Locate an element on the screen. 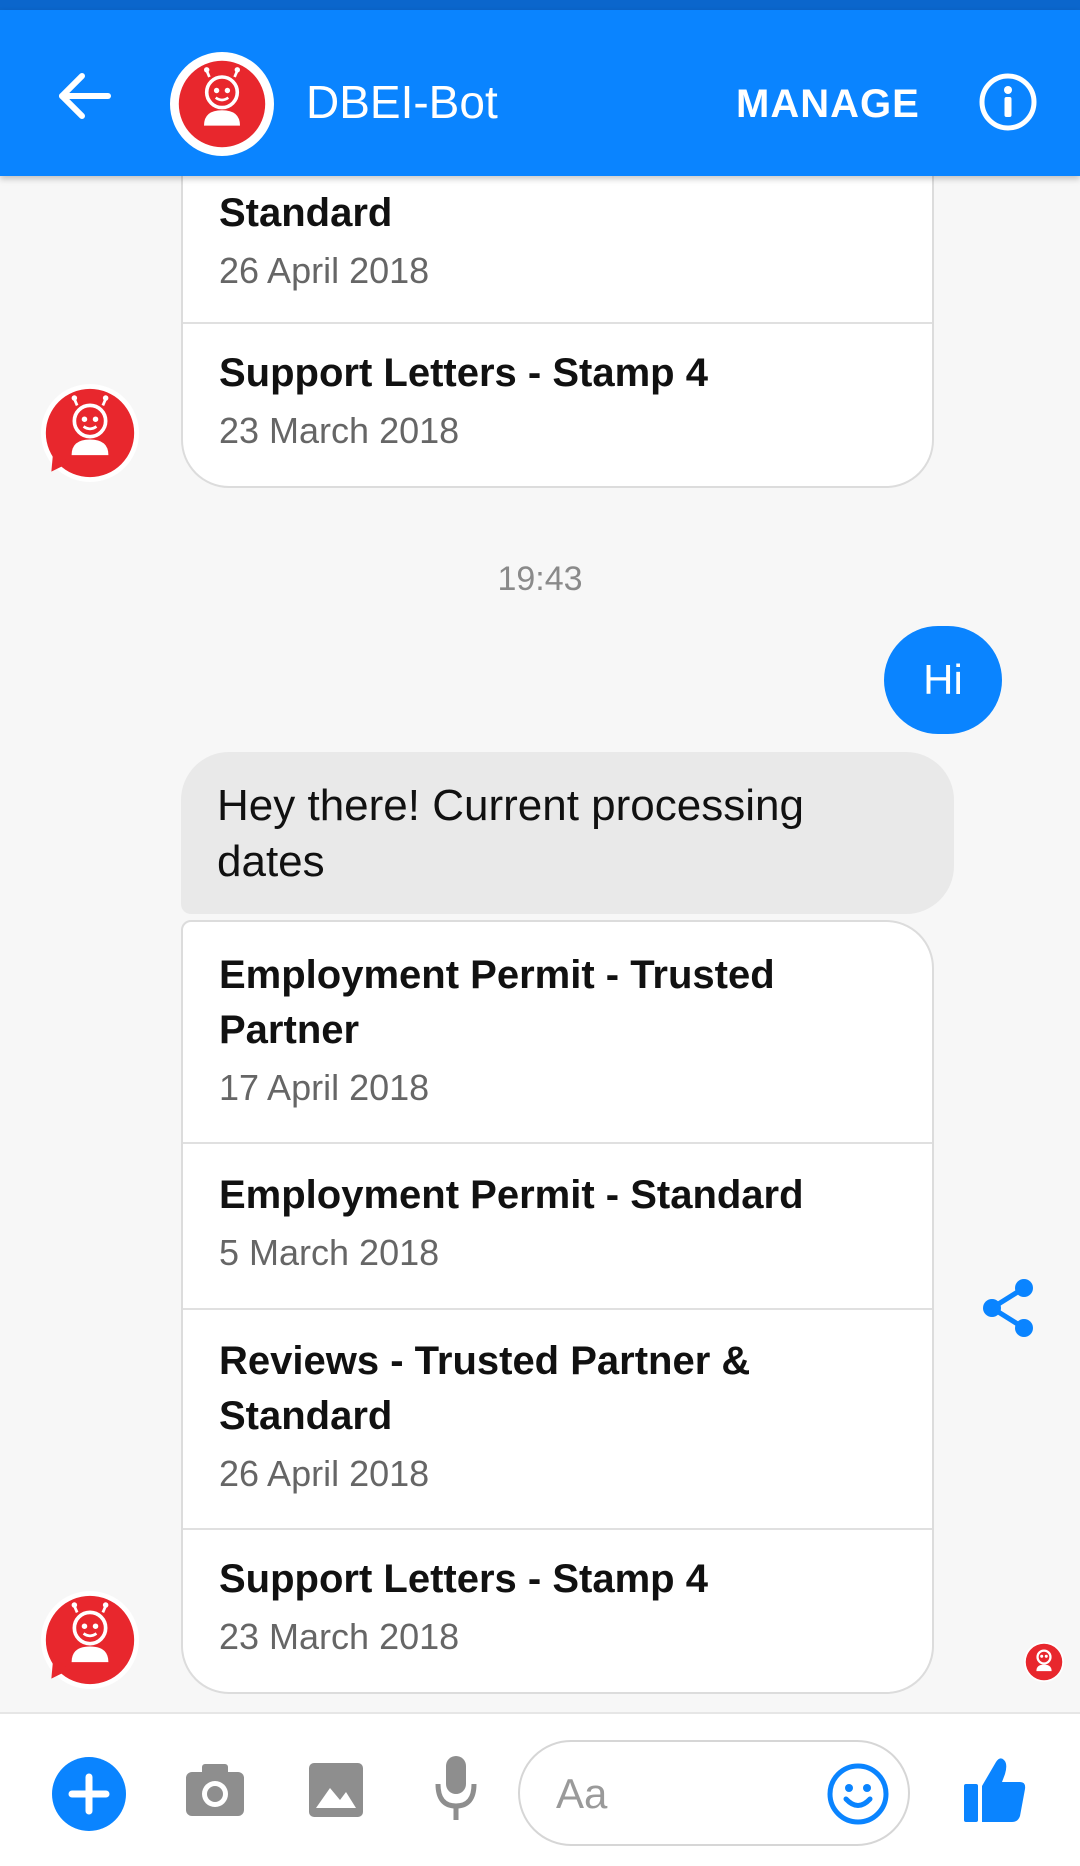 This screenshot has width=1080, height=1866. plus-icon is located at coordinates (89, 1794).